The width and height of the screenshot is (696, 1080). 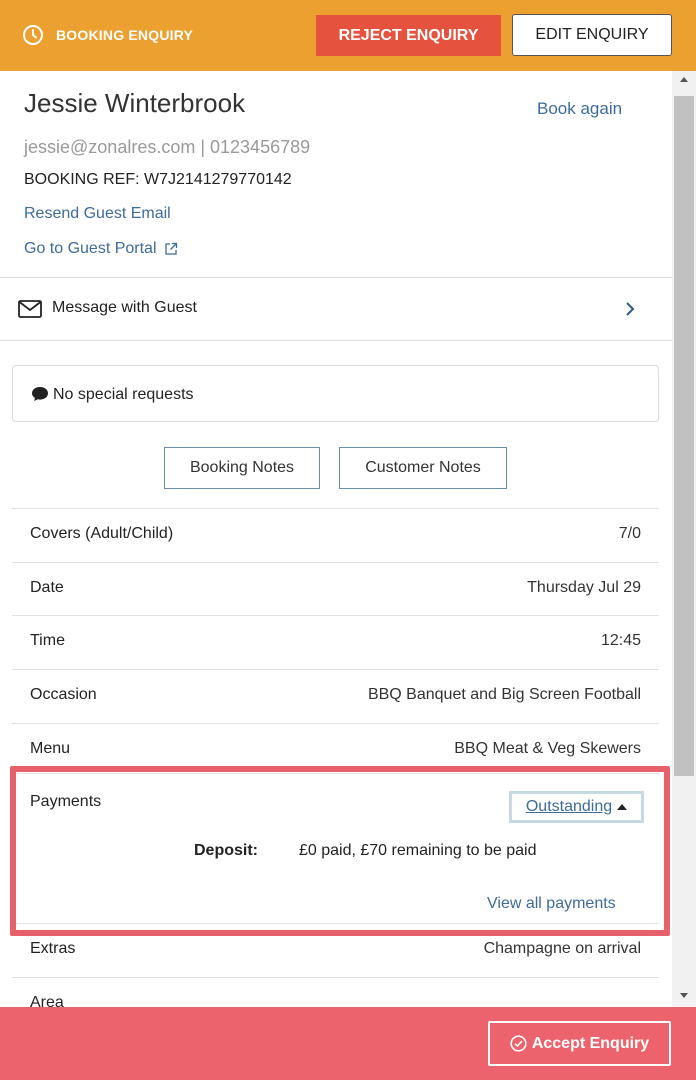 I want to click on external-link-icon, so click(x=170, y=248).